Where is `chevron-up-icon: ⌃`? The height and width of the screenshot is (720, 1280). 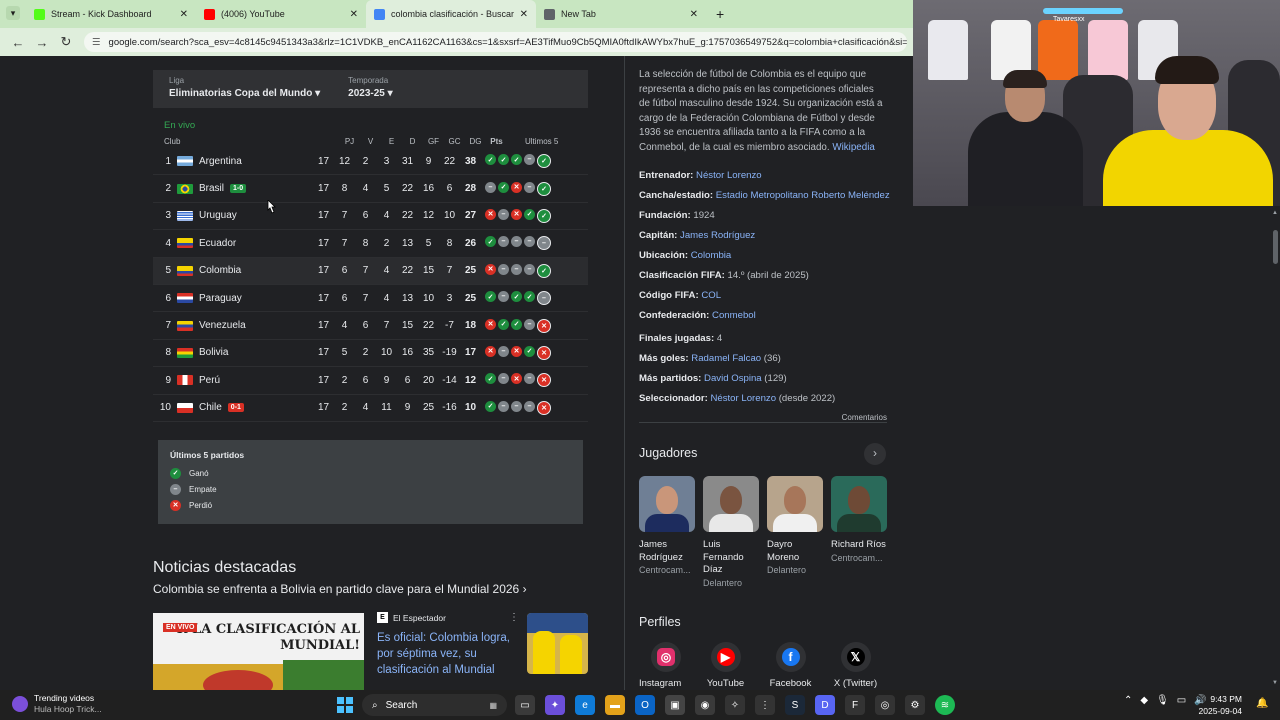
chevron-up-icon: ⌃ is located at coordinates (1128, 700).